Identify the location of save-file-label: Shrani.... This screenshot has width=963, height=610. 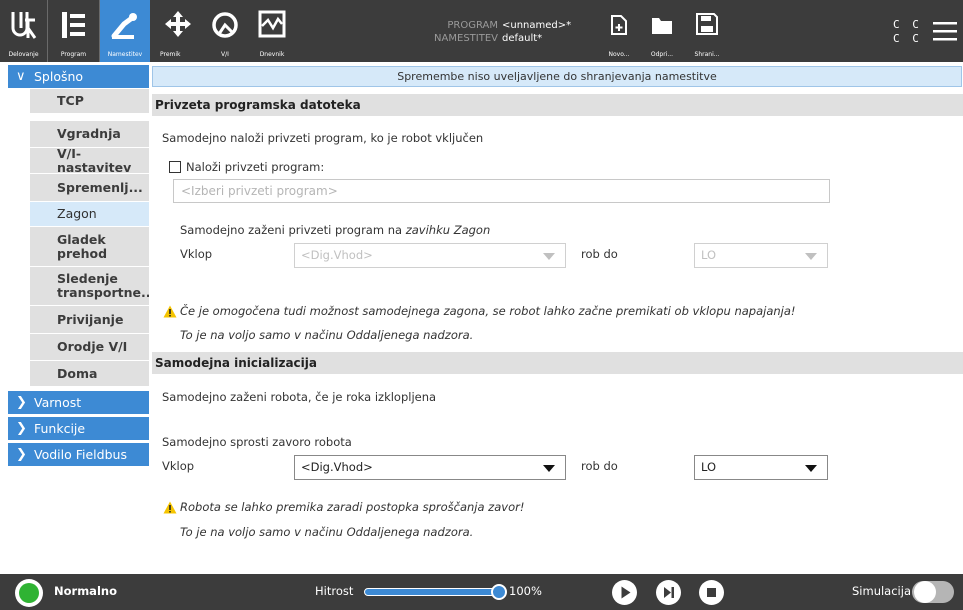
(707, 54).